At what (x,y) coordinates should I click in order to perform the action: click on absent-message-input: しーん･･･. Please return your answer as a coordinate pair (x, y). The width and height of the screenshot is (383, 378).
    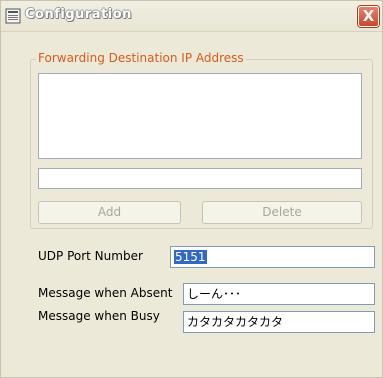
    Looking at the image, I should click on (279, 294).